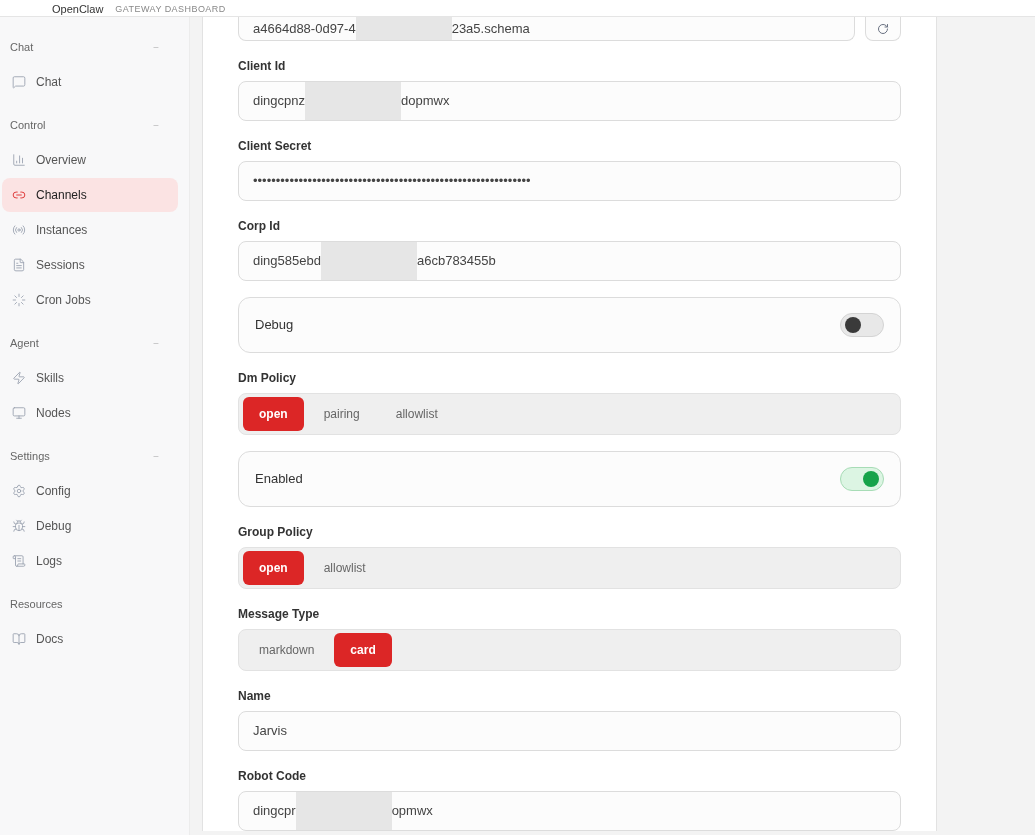  I want to click on segment-option: pairing, so click(341, 414).